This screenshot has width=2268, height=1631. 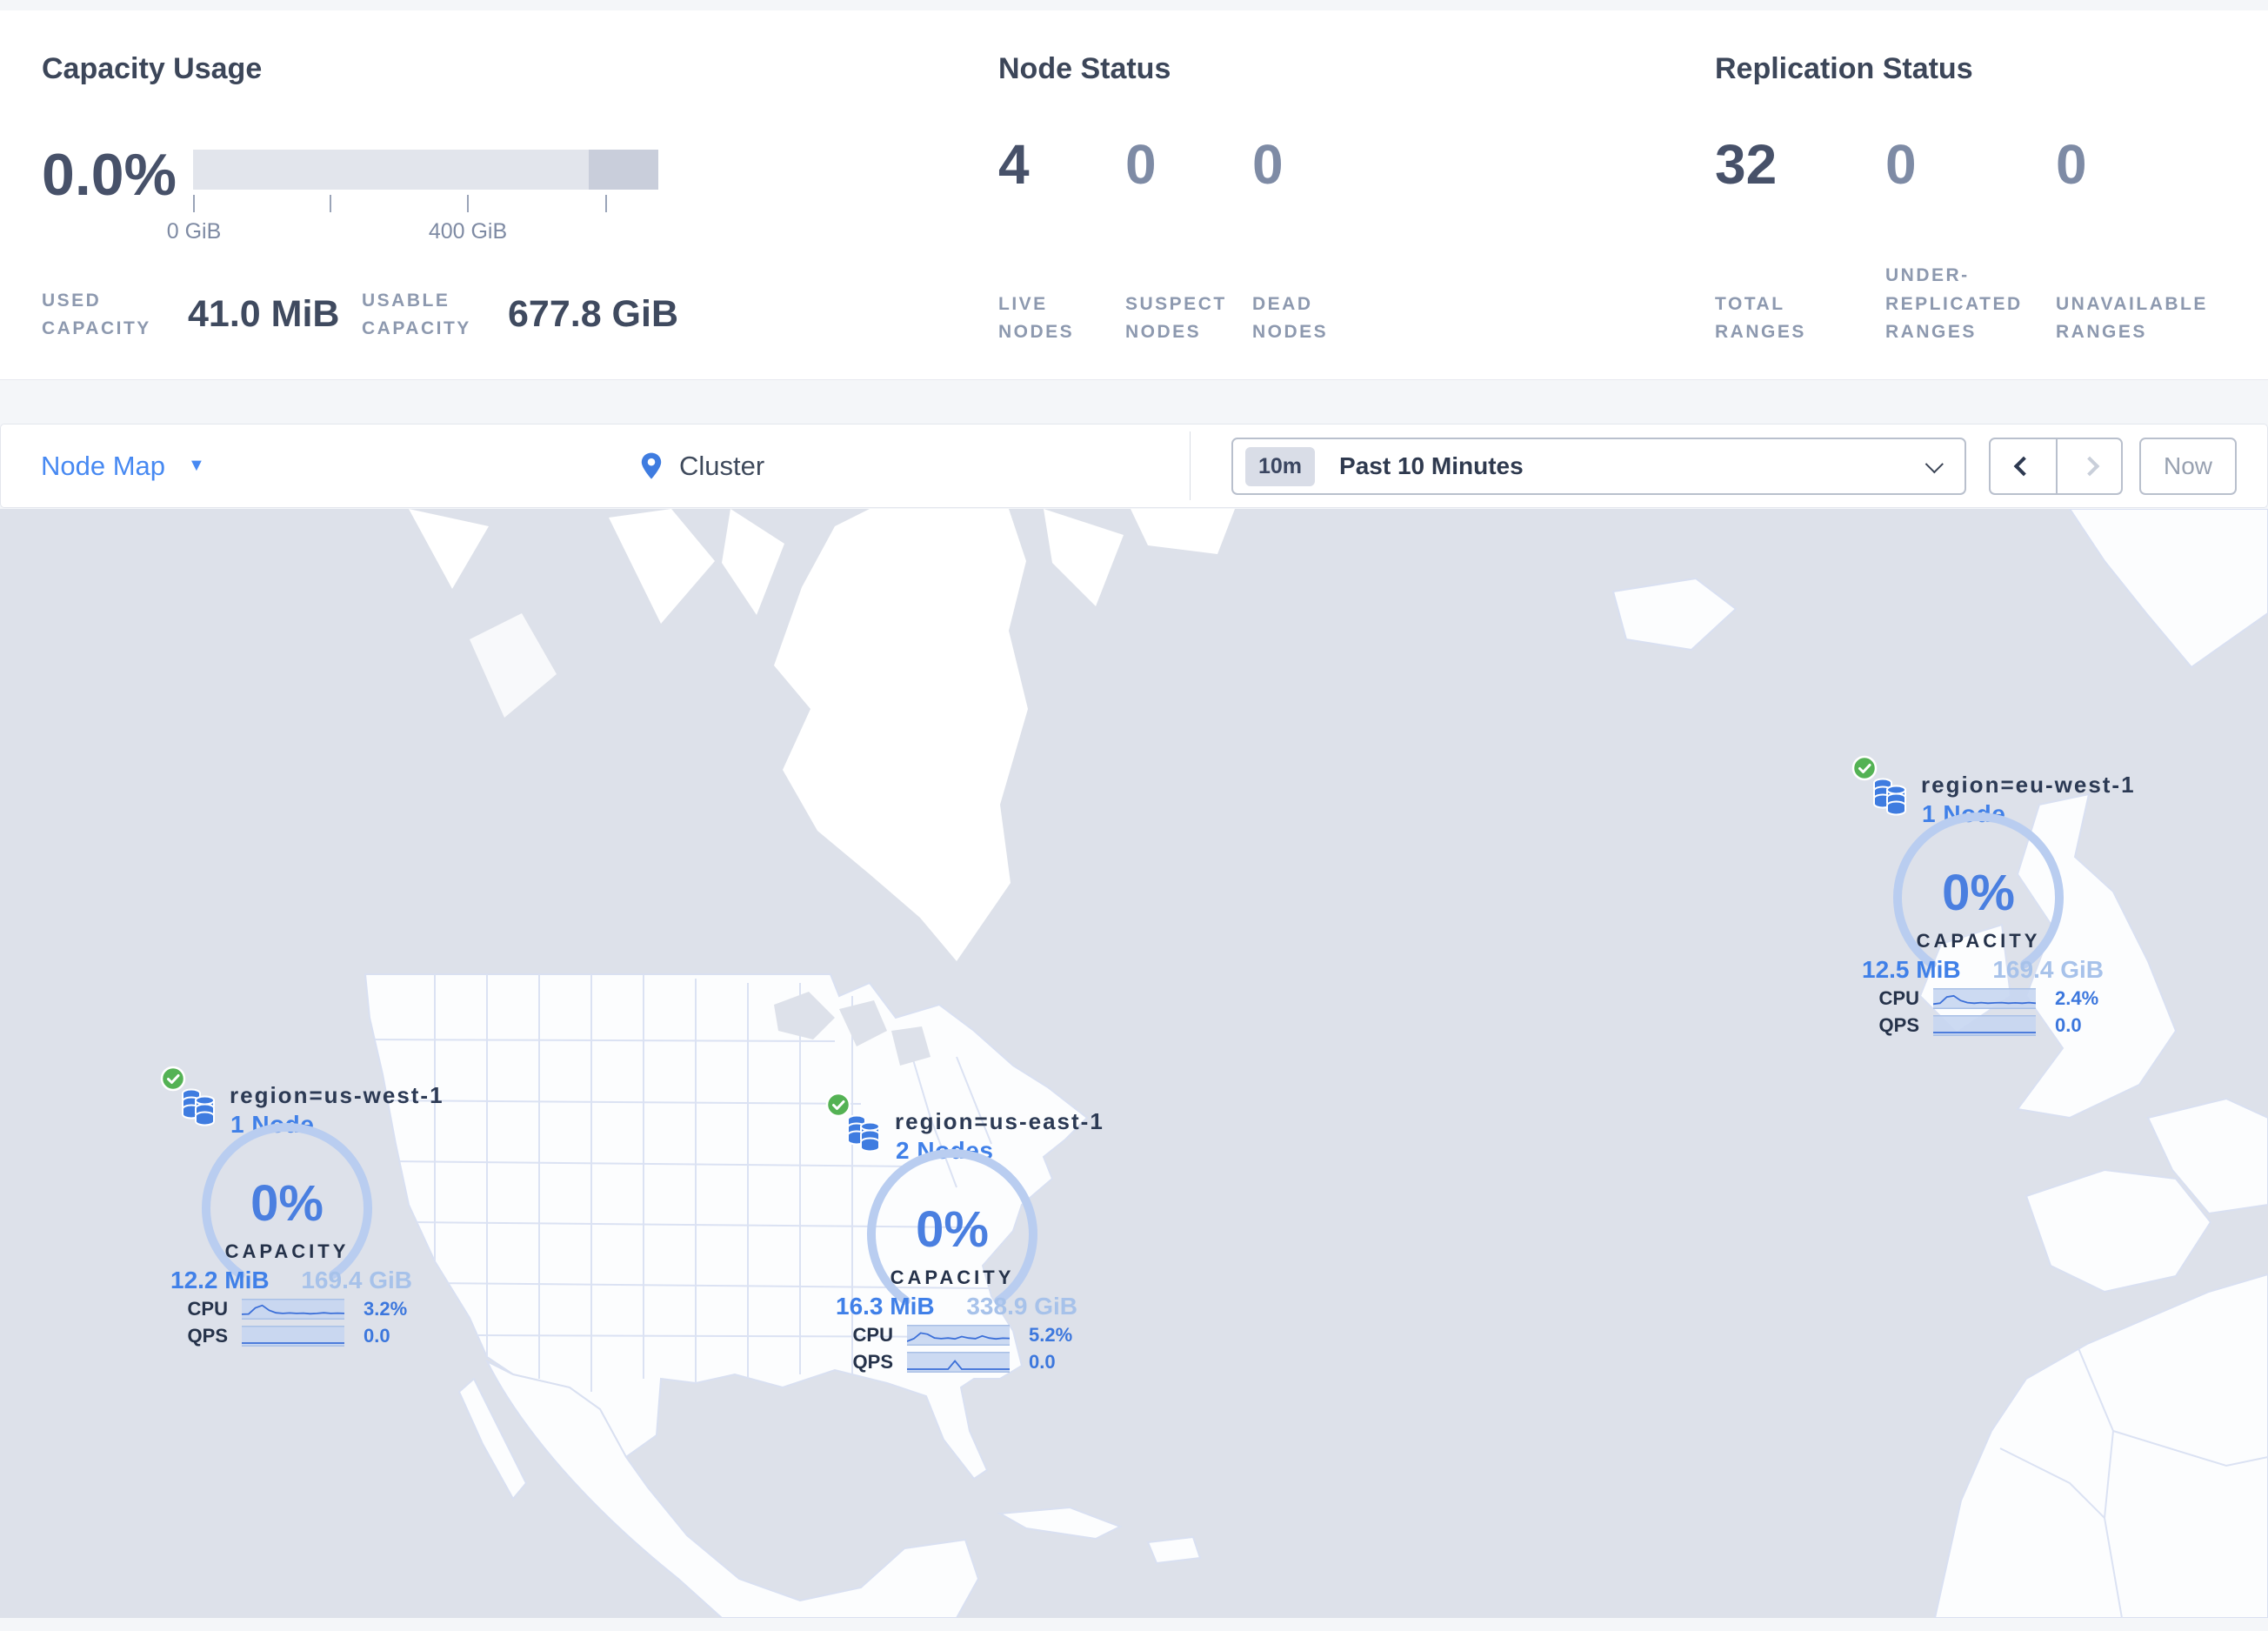 What do you see at coordinates (2132, 318) in the screenshot?
I see `unavailable-ranges-label: UNAVAILABLE RANGES` at bounding box center [2132, 318].